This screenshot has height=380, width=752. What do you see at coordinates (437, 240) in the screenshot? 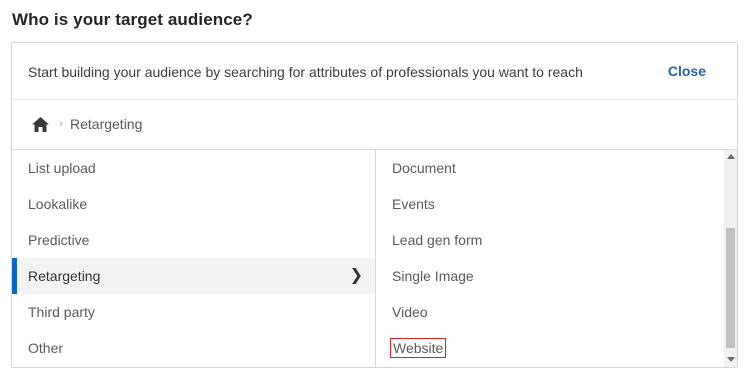
I see `subcategory-label: Lead gen form` at bounding box center [437, 240].